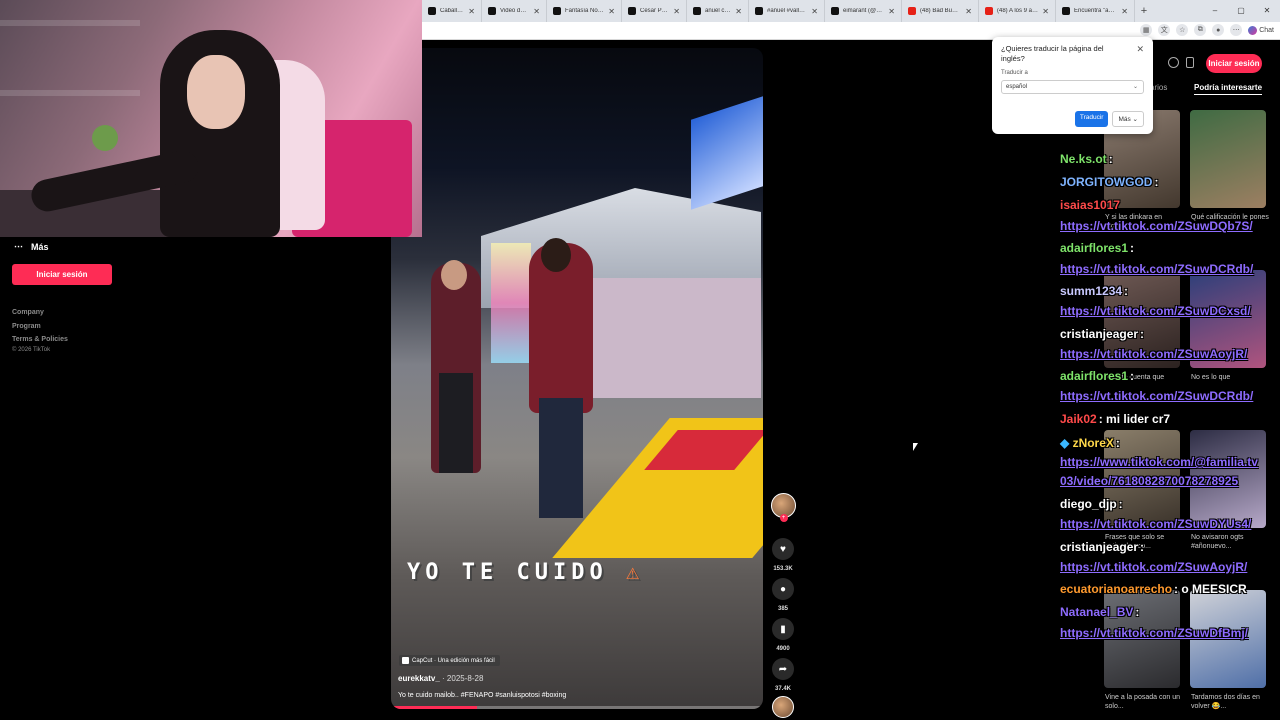 This screenshot has width=1280, height=720. I want to click on comment-icon: ●, so click(783, 589).